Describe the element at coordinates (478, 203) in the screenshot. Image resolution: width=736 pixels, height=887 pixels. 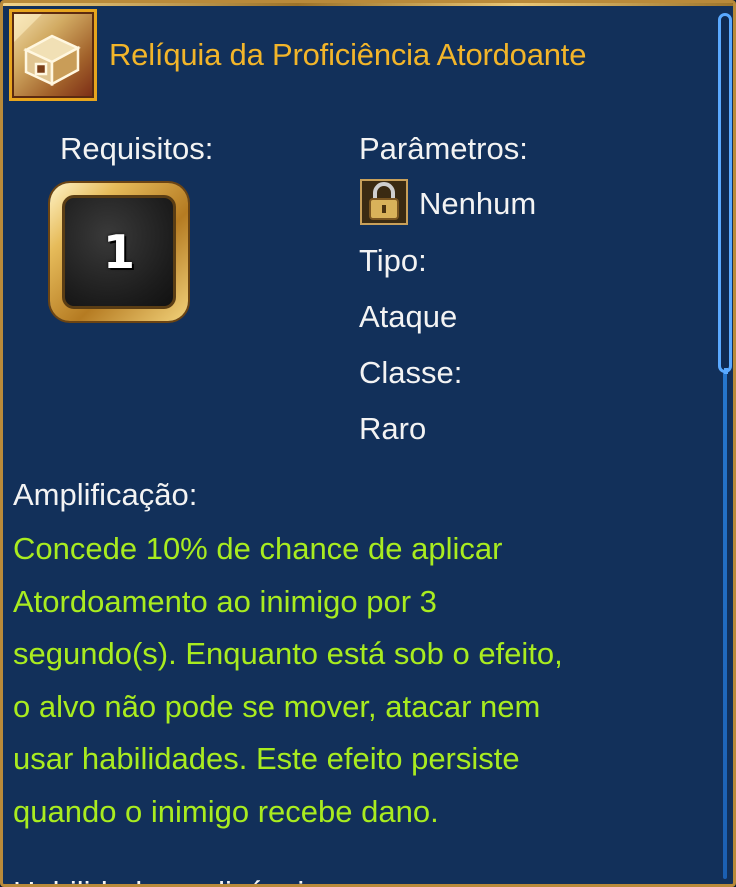
I see `parameter-lock-value: Nenhum` at that location.